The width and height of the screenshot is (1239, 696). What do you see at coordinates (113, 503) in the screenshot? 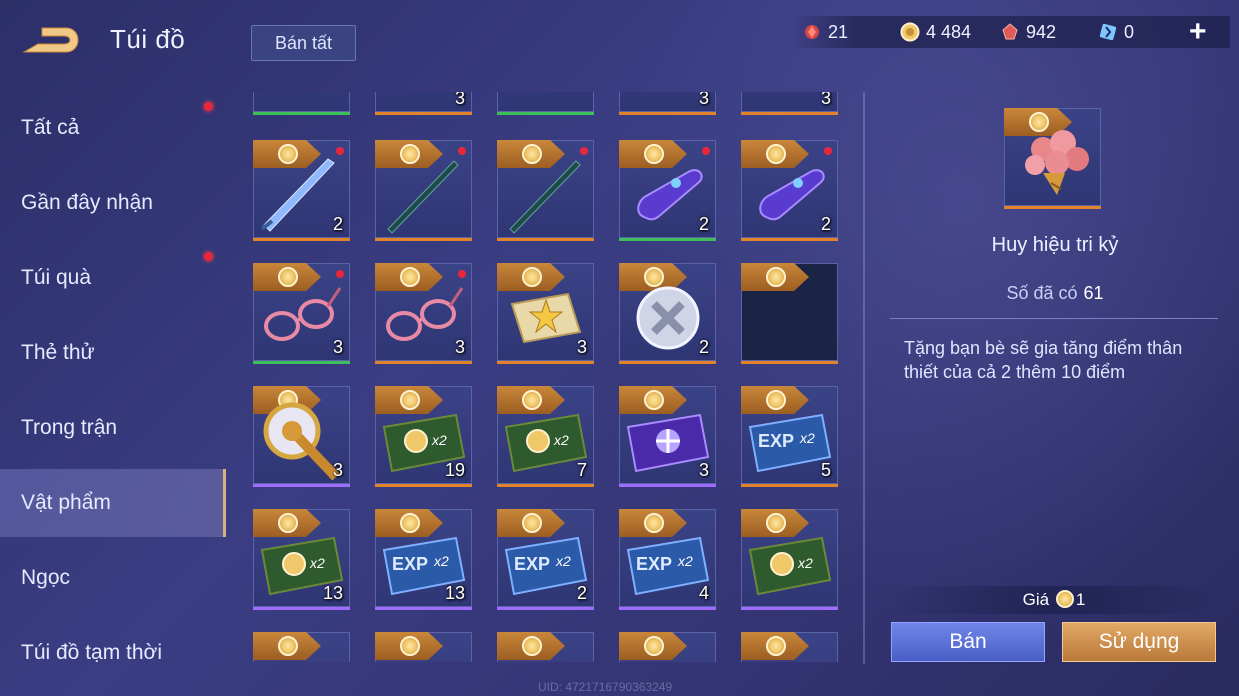
I see `sidebar-item-items: Vật phẩm` at bounding box center [113, 503].